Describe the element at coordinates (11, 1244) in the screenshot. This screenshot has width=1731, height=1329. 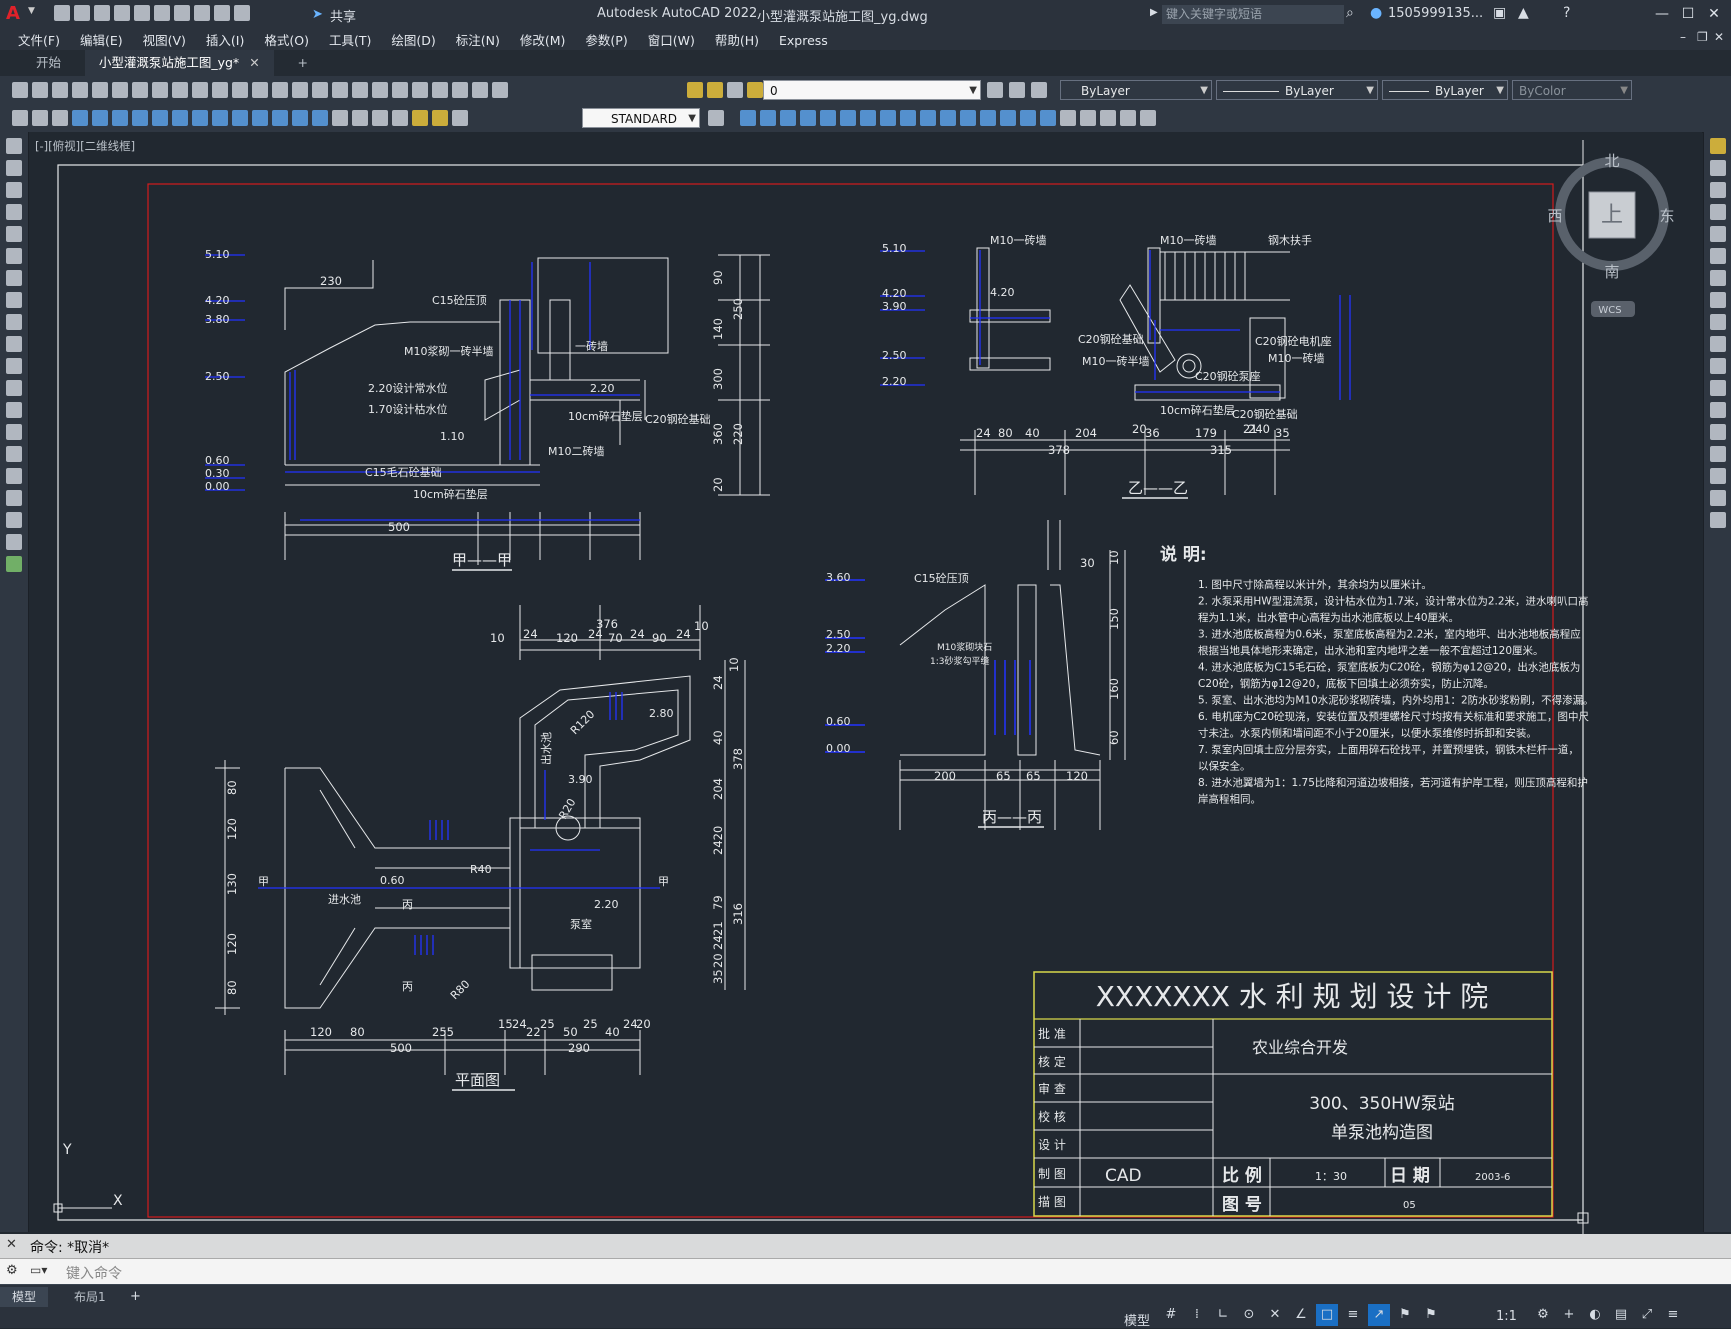
I see `close-cmd-icon: ✕` at that location.